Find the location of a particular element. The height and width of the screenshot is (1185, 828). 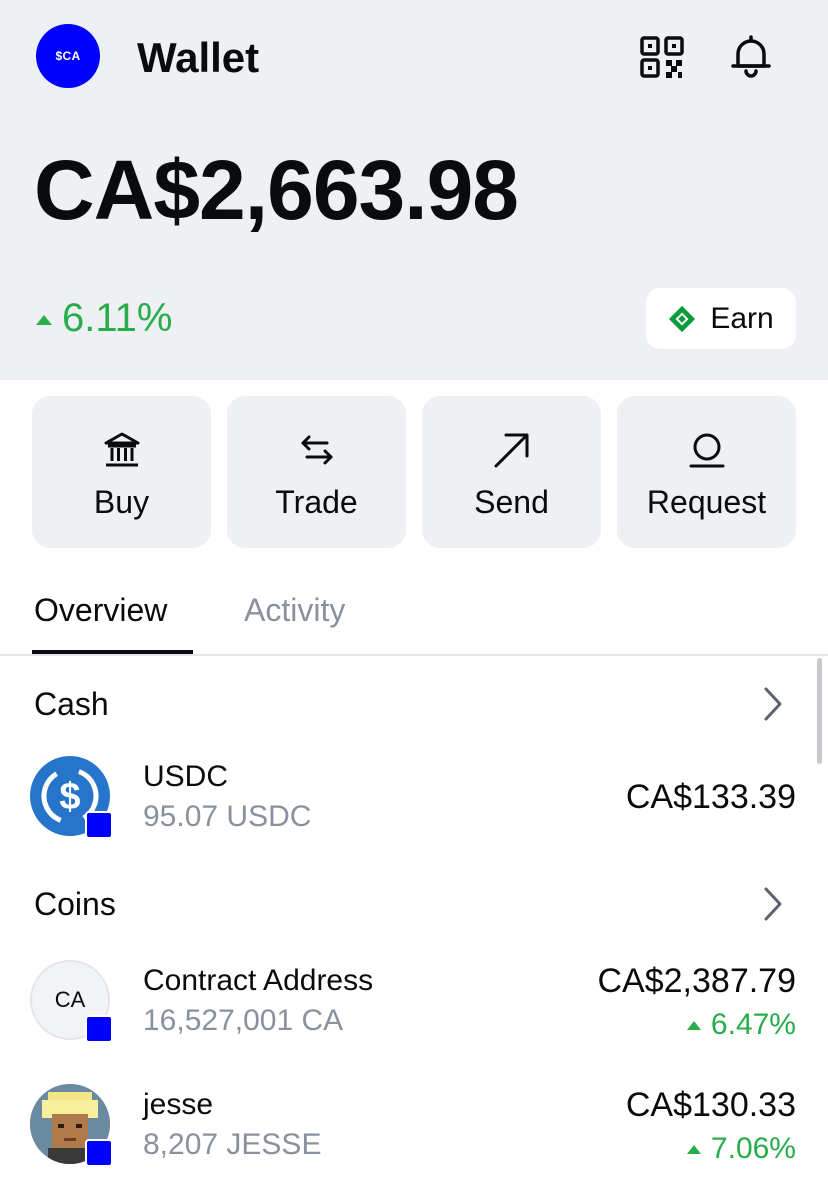

asset-value: CA$133.39 is located at coordinates (710, 797).